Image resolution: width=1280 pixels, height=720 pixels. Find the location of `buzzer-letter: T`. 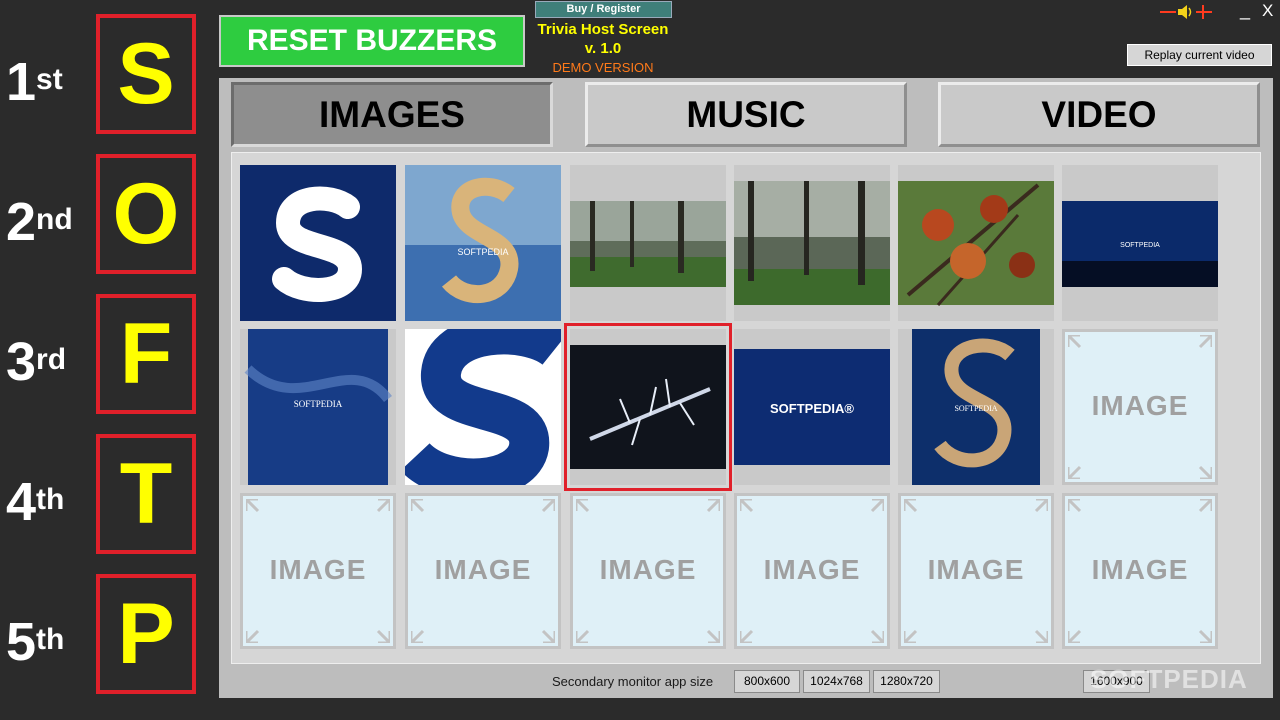

buzzer-letter: T is located at coordinates (146, 494).